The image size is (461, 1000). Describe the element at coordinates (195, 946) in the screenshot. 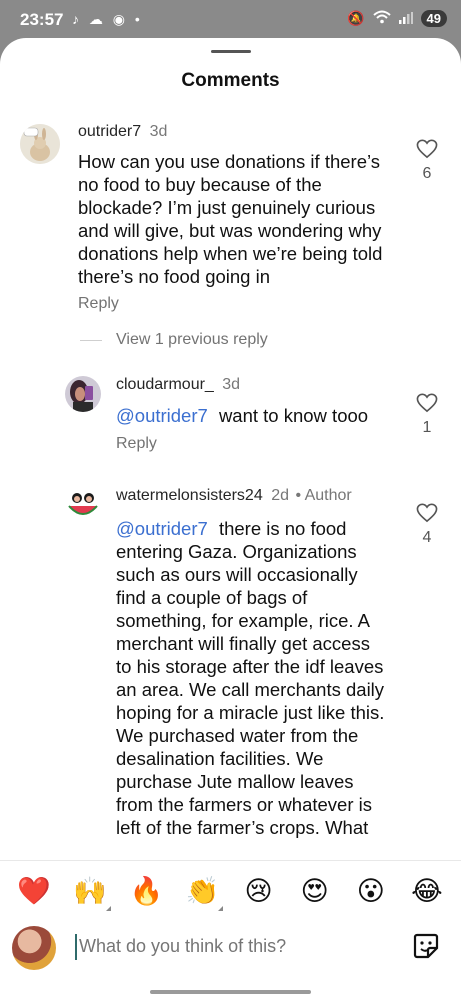

I see `comment-input` at that location.